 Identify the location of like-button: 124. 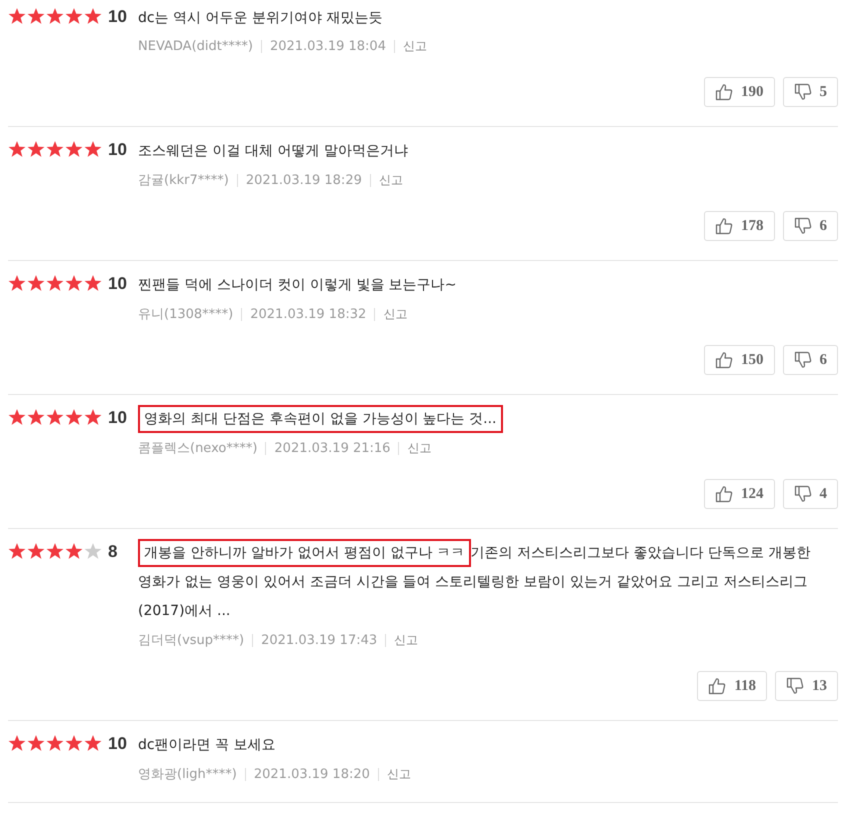
(739, 494).